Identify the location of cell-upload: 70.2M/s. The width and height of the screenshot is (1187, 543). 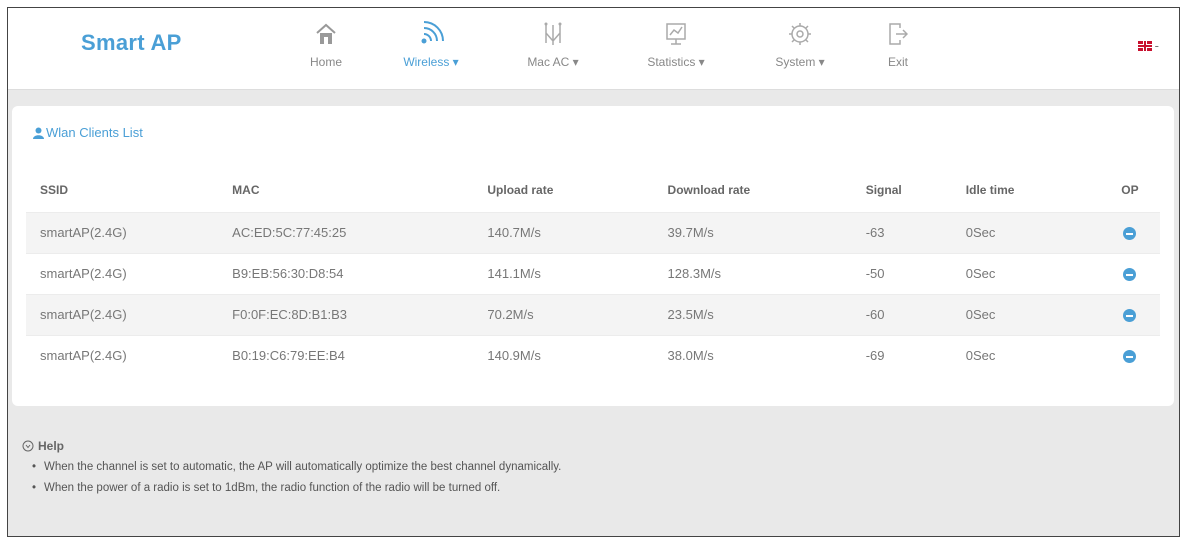
(563, 314).